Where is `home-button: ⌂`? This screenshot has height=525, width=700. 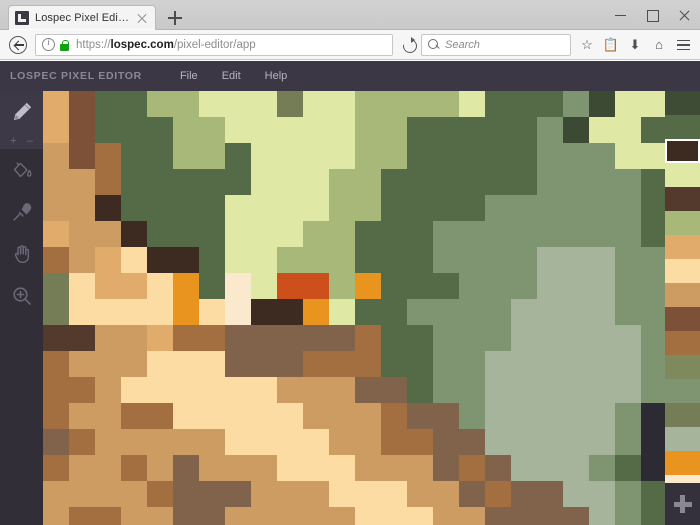 home-button: ⌂ is located at coordinates (659, 45).